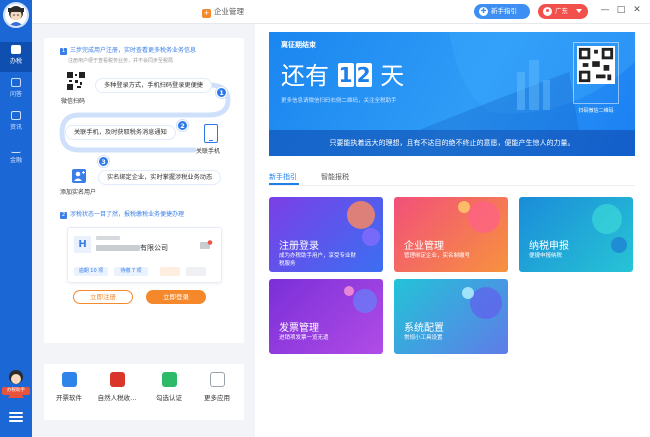 The image size is (650, 437). I want to click on tile-title: 发票管理, so click(299, 328).